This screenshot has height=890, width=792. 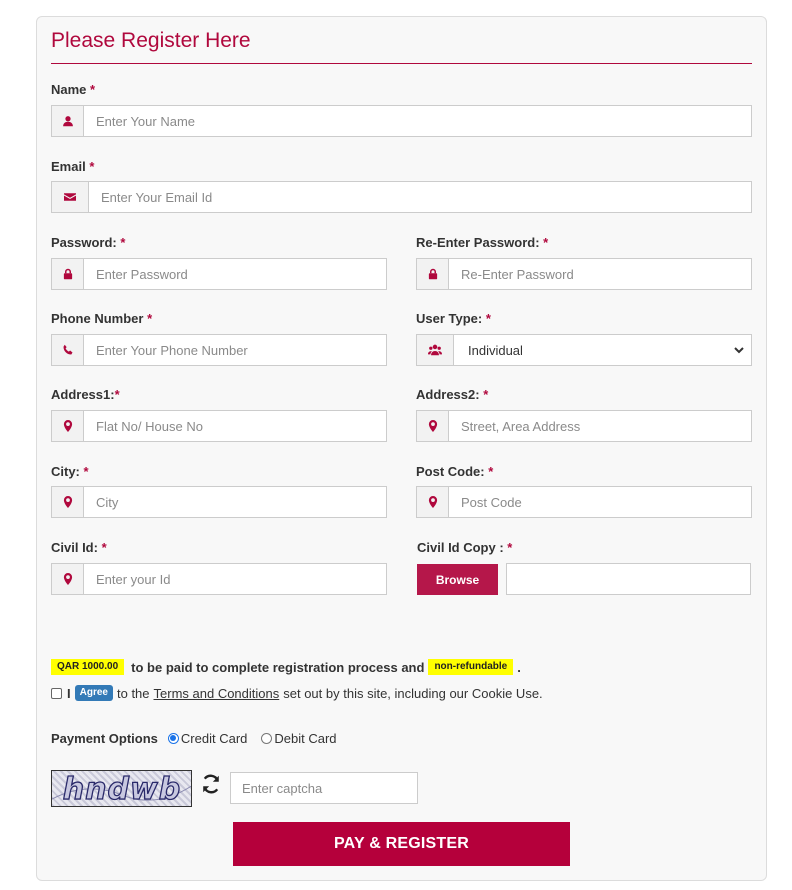 What do you see at coordinates (69, 89) in the screenshot?
I see `name-label-text: Name` at bounding box center [69, 89].